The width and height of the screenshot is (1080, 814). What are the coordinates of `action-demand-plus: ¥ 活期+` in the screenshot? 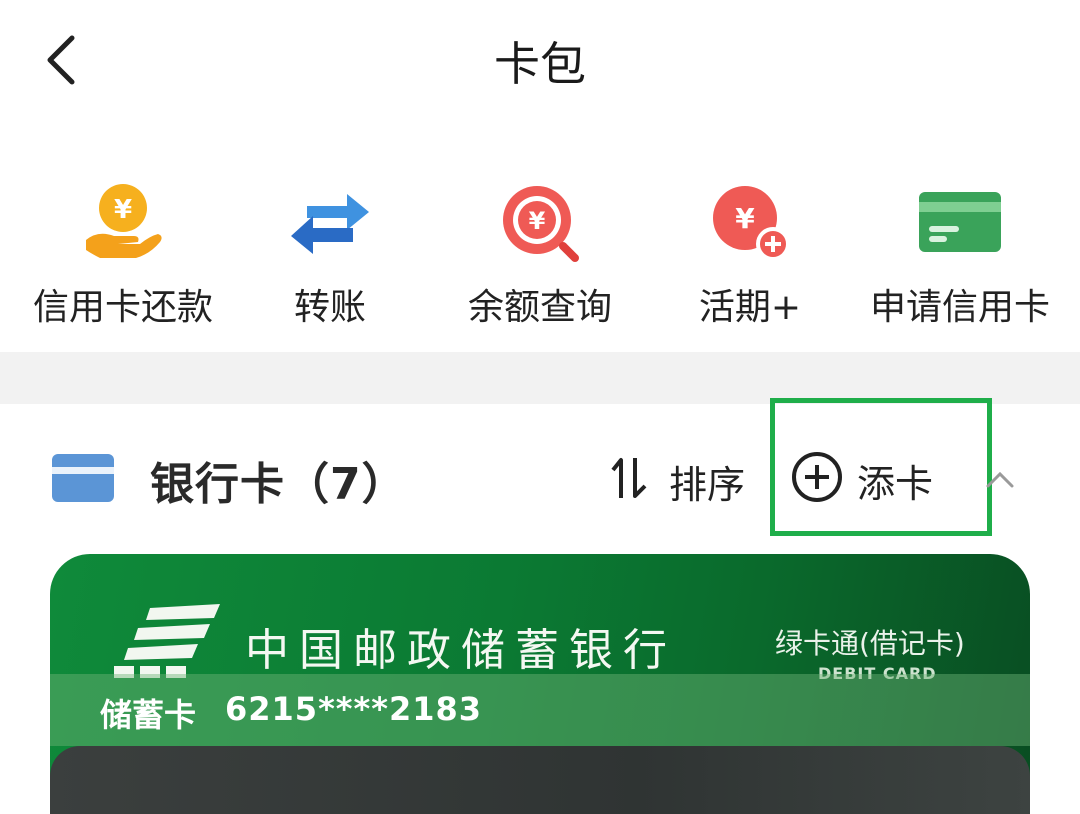 It's located at (750, 250).